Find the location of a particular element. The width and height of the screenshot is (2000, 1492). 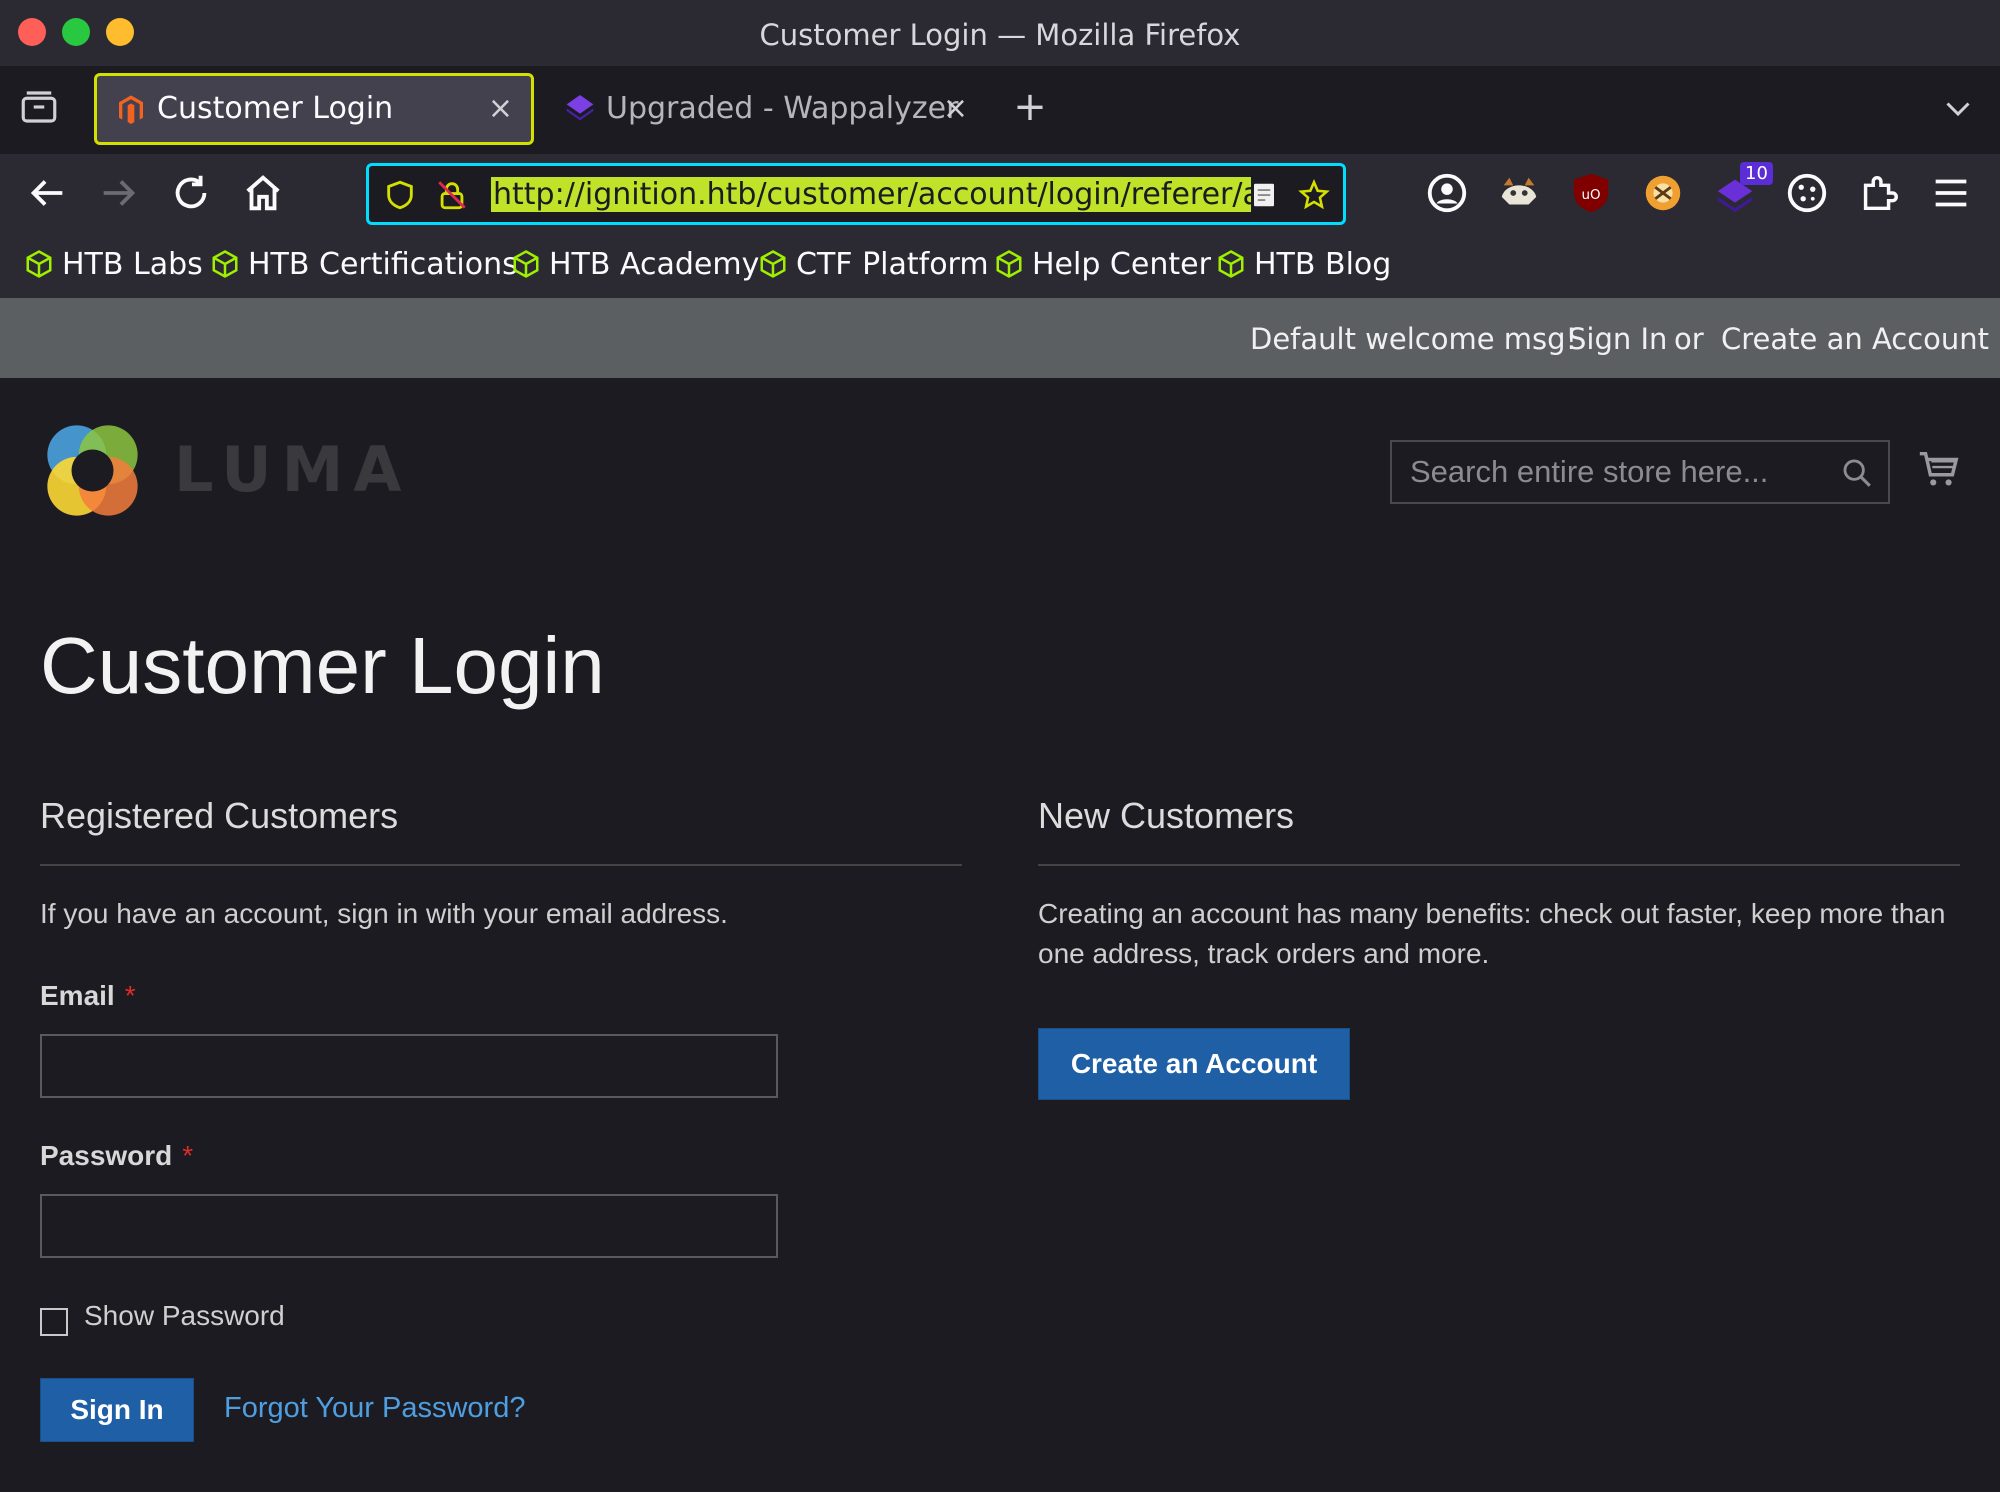

email-label: Email * is located at coordinates (88, 996).